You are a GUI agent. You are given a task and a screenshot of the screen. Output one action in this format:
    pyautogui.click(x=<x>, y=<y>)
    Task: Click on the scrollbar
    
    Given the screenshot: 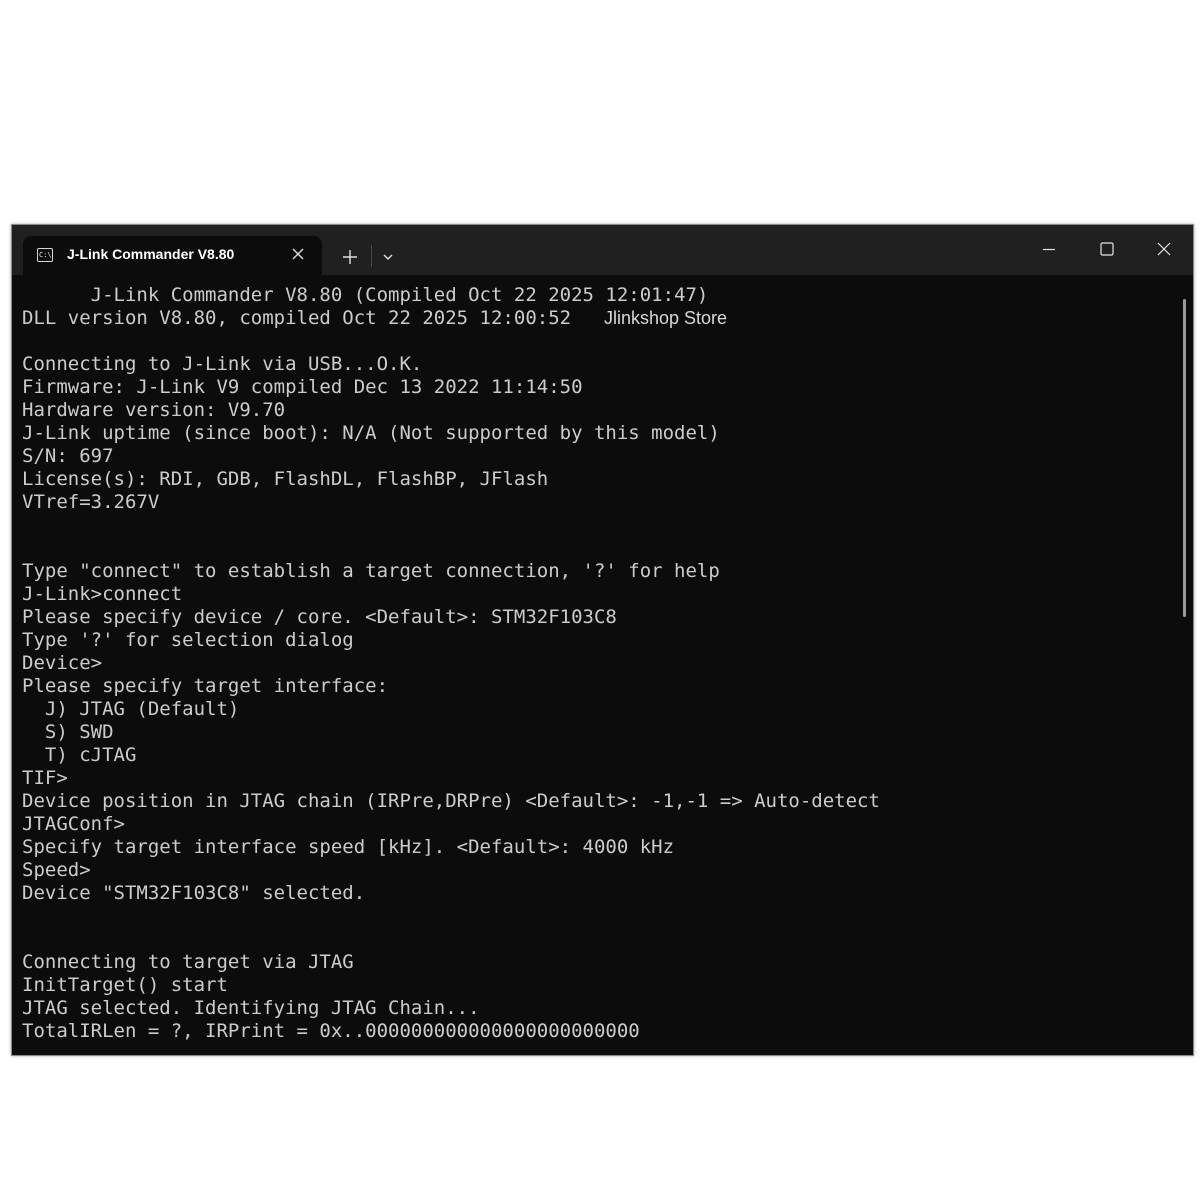 What is the action you would take?
    pyautogui.click(x=1184, y=458)
    